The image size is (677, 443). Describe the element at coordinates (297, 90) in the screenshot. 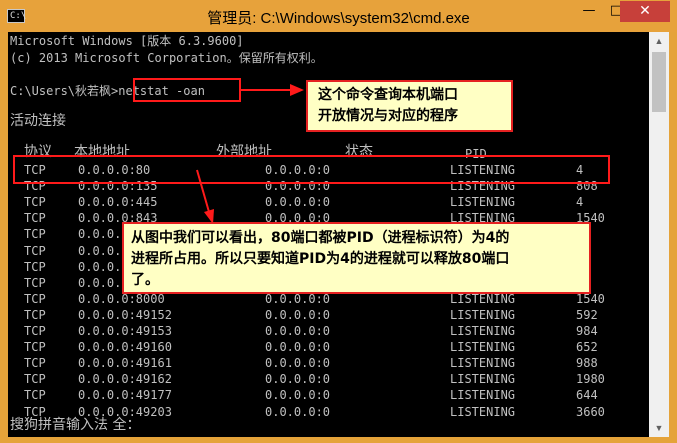

I see `command-arrow-head` at that location.